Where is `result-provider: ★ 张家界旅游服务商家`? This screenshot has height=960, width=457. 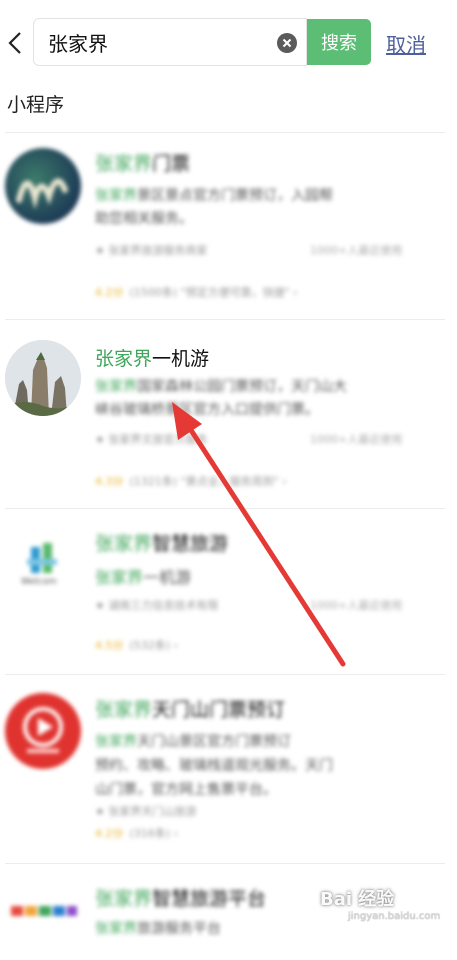
result-provider: ★ 张家界旅游服务商家 is located at coordinates (151, 250).